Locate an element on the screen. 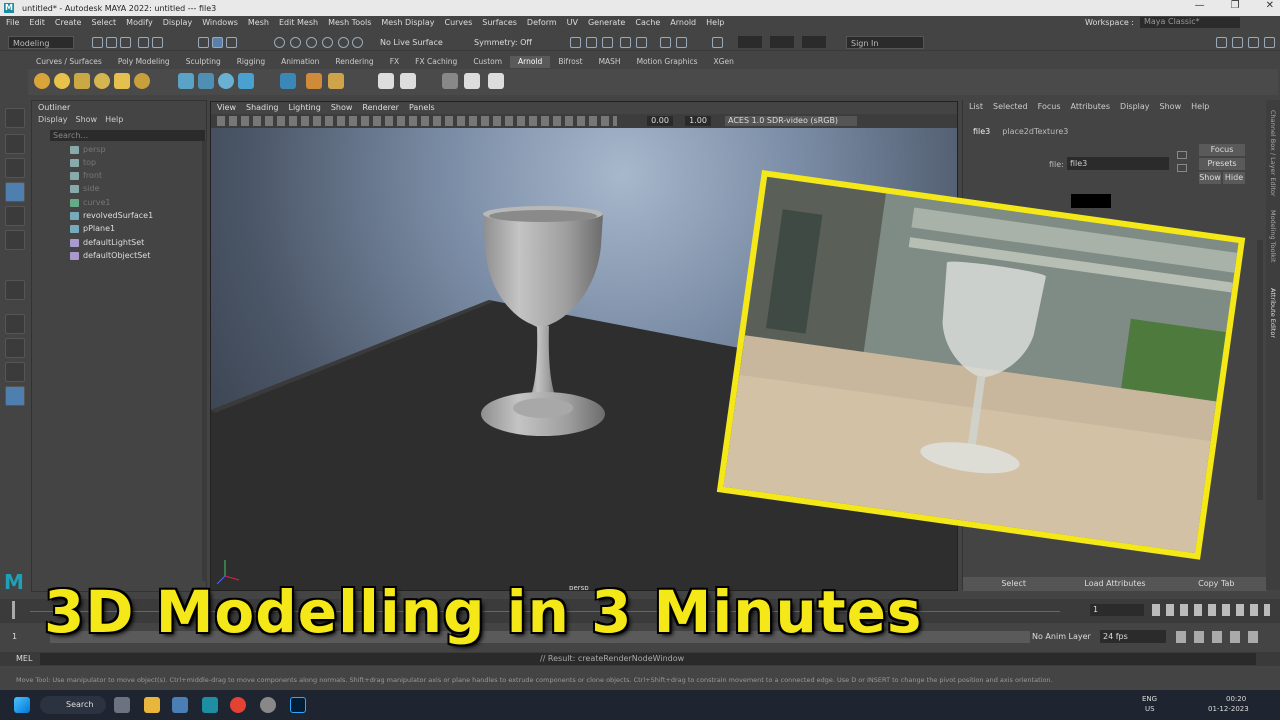  load-attributes-button: Load Attributes is located at coordinates (1114, 584).